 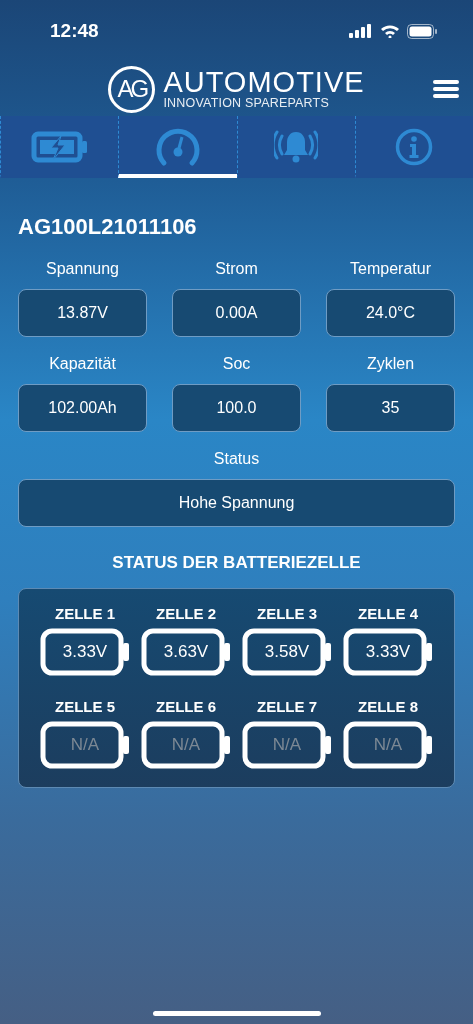 I want to click on battery-icon, so click(x=422, y=31).